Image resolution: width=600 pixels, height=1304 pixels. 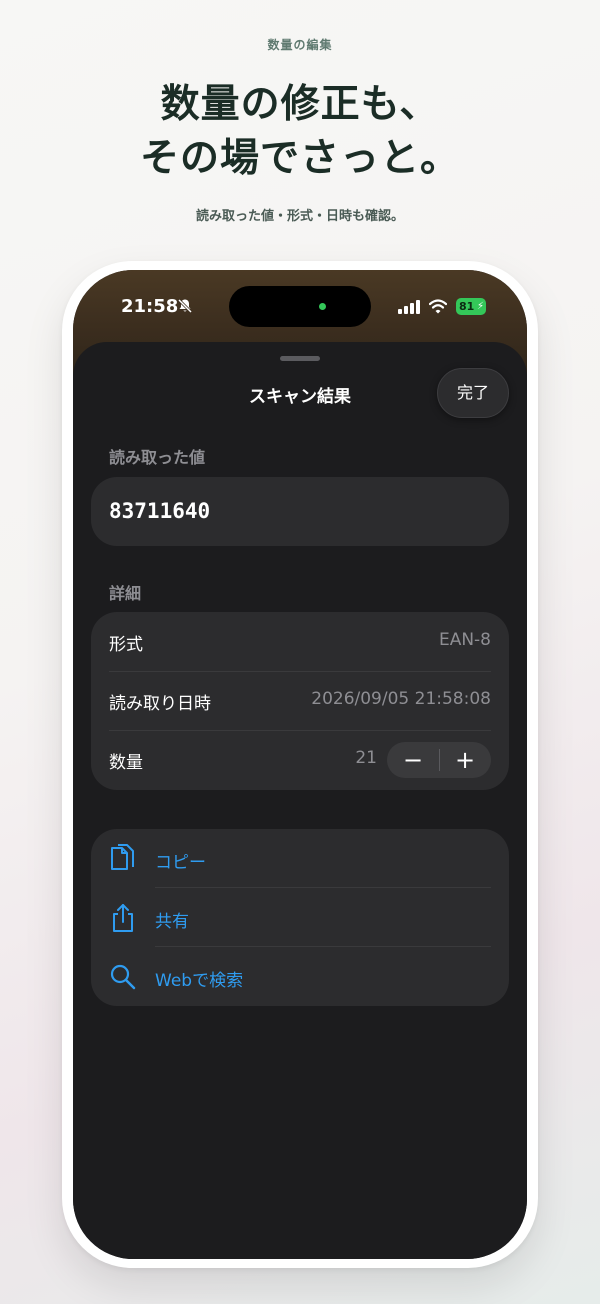 What do you see at coordinates (300, 132) in the screenshot?
I see `promo-headline: 数量の修正も、 その場でさっと。` at bounding box center [300, 132].